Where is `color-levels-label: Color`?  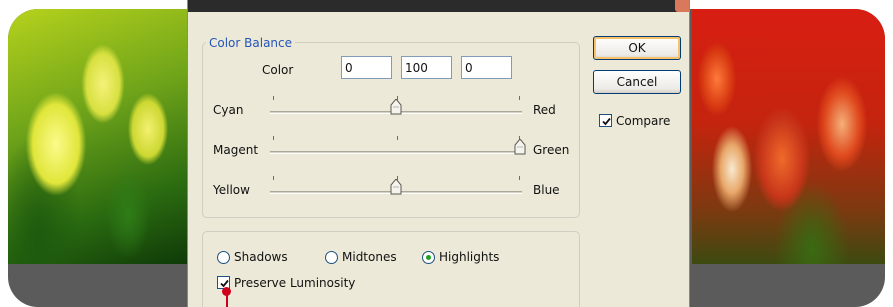
color-levels-label: Color is located at coordinates (278, 70).